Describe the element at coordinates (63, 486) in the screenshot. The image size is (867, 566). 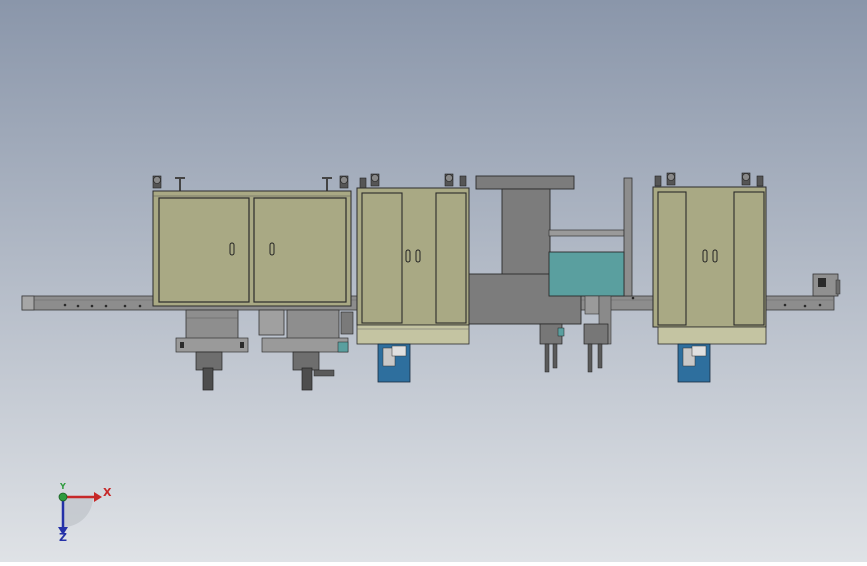
I see `y-axis-label: Y` at that location.